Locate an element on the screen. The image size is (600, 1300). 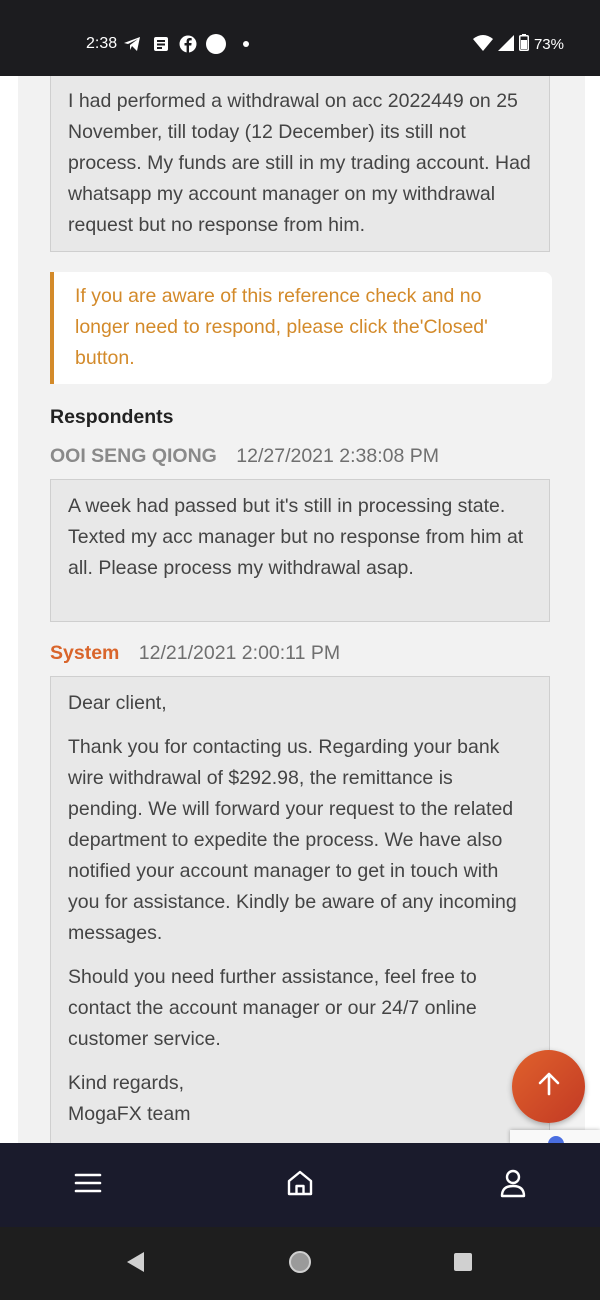
bottom-navigation is located at coordinates (300, 1185).